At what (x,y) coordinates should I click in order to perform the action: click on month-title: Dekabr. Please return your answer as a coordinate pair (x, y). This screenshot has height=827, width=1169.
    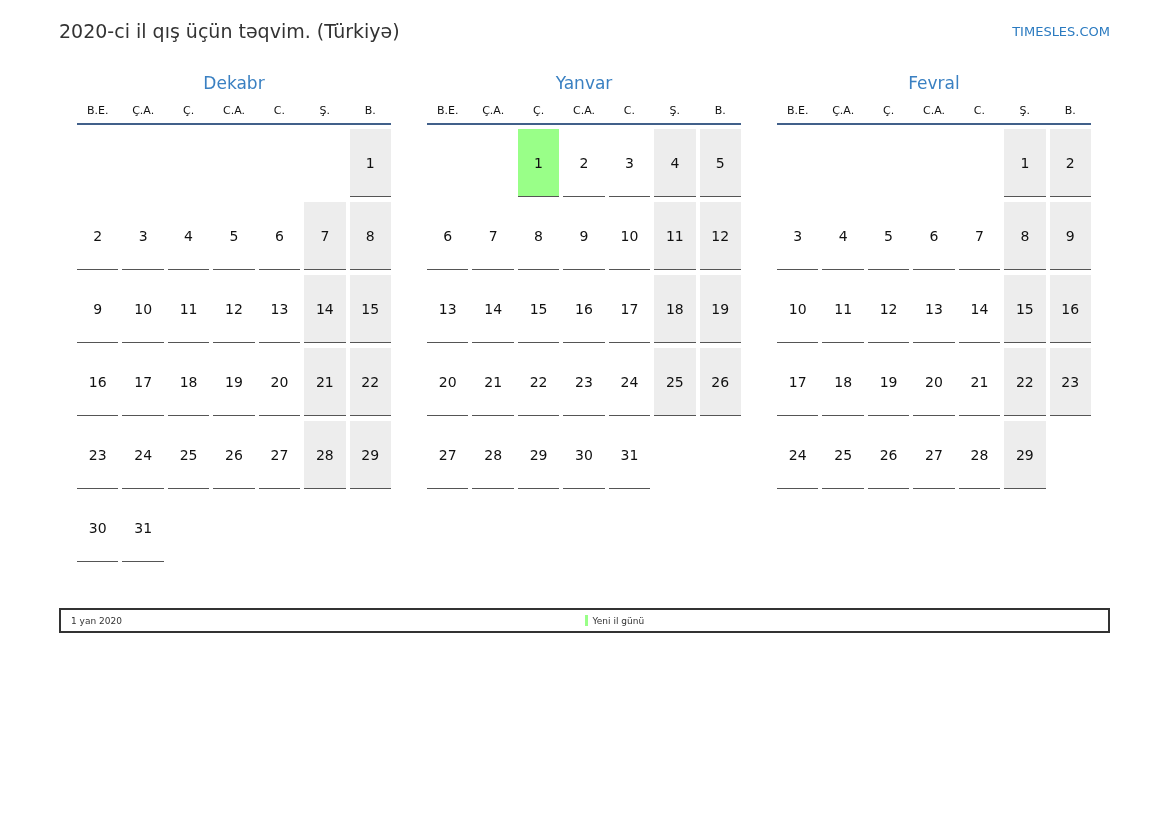
    Looking at the image, I should click on (234, 84).